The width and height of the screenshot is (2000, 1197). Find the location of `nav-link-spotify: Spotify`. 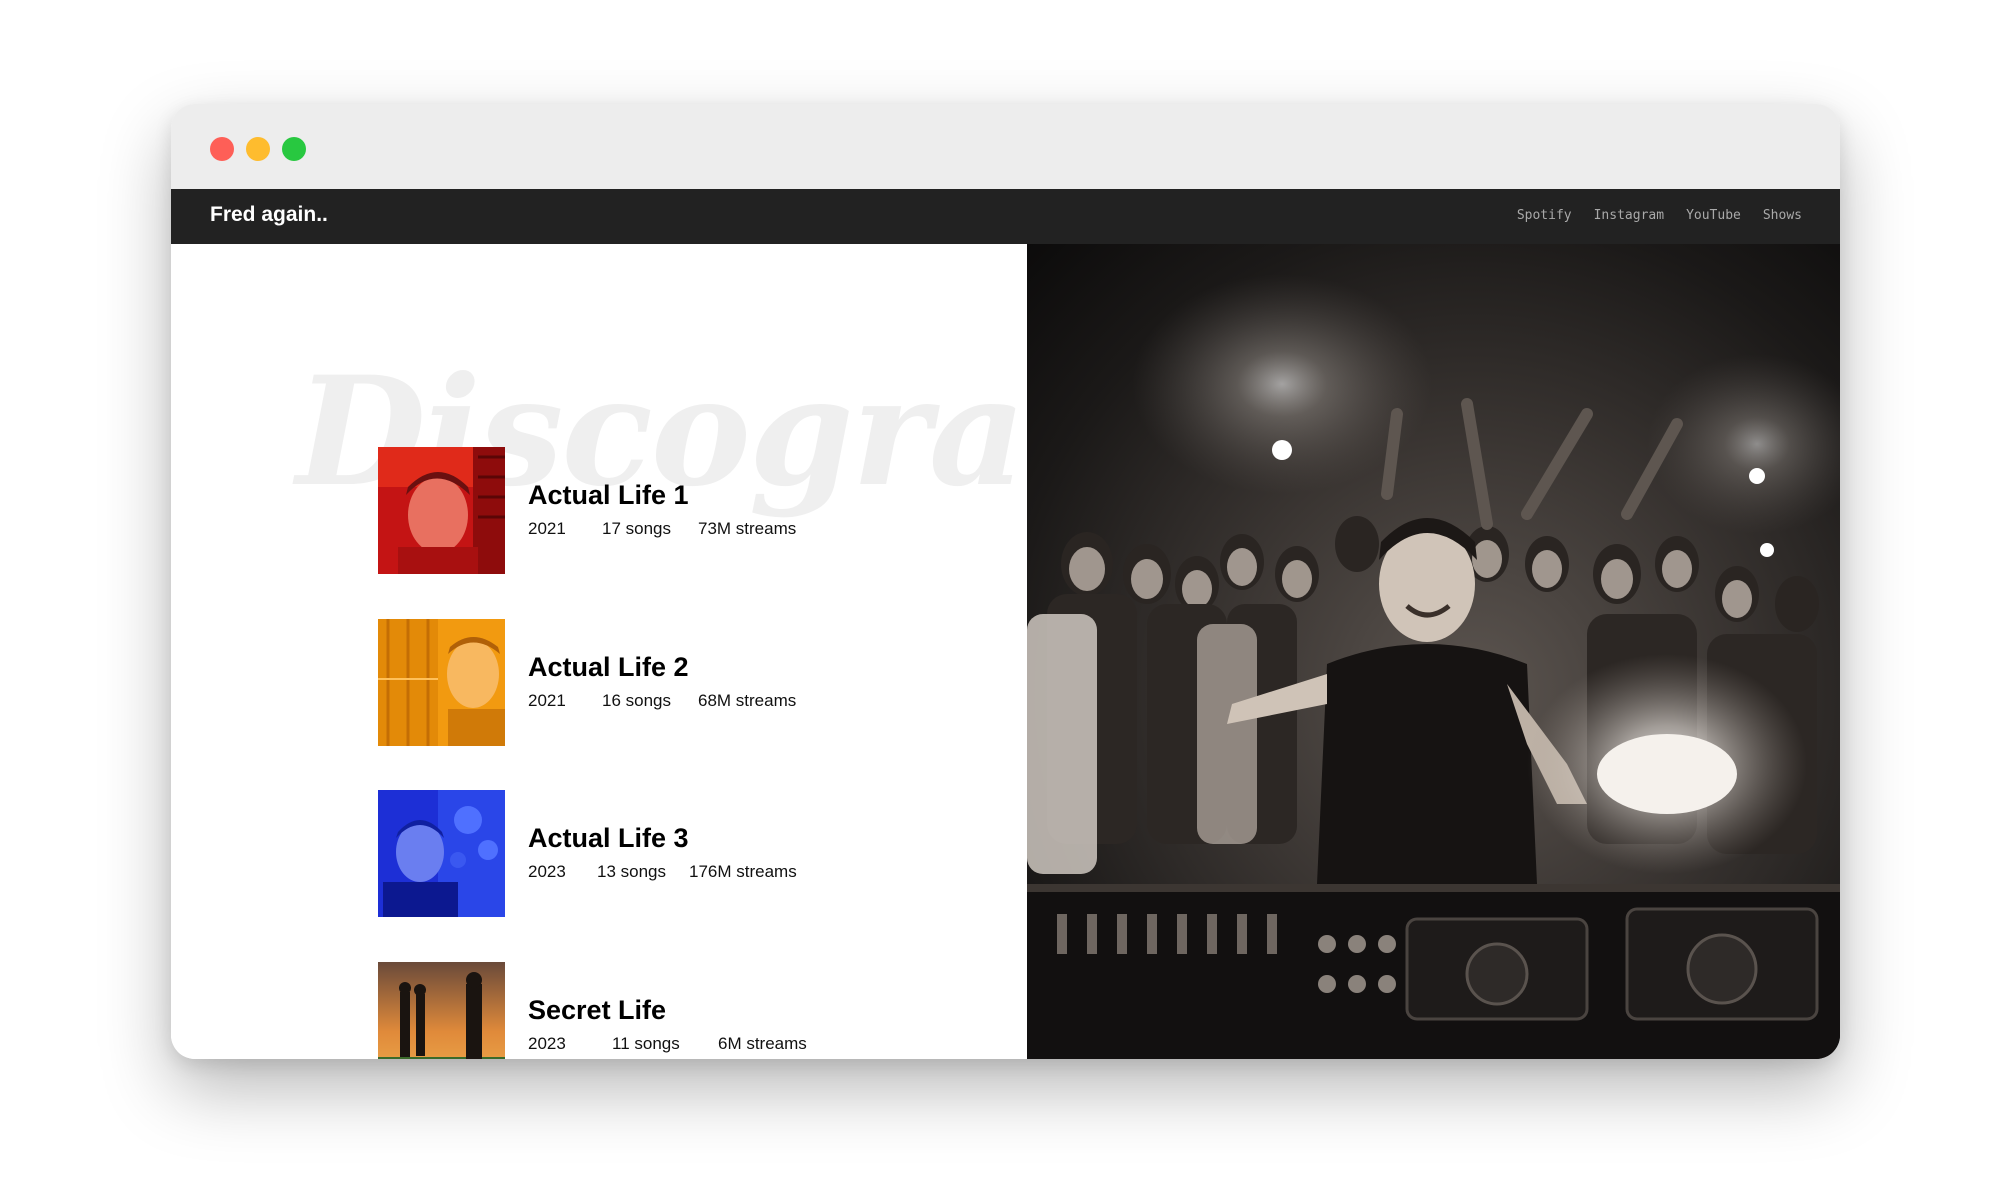

nav-link-spotify: Spotify is located at coordinates (1544, 215).